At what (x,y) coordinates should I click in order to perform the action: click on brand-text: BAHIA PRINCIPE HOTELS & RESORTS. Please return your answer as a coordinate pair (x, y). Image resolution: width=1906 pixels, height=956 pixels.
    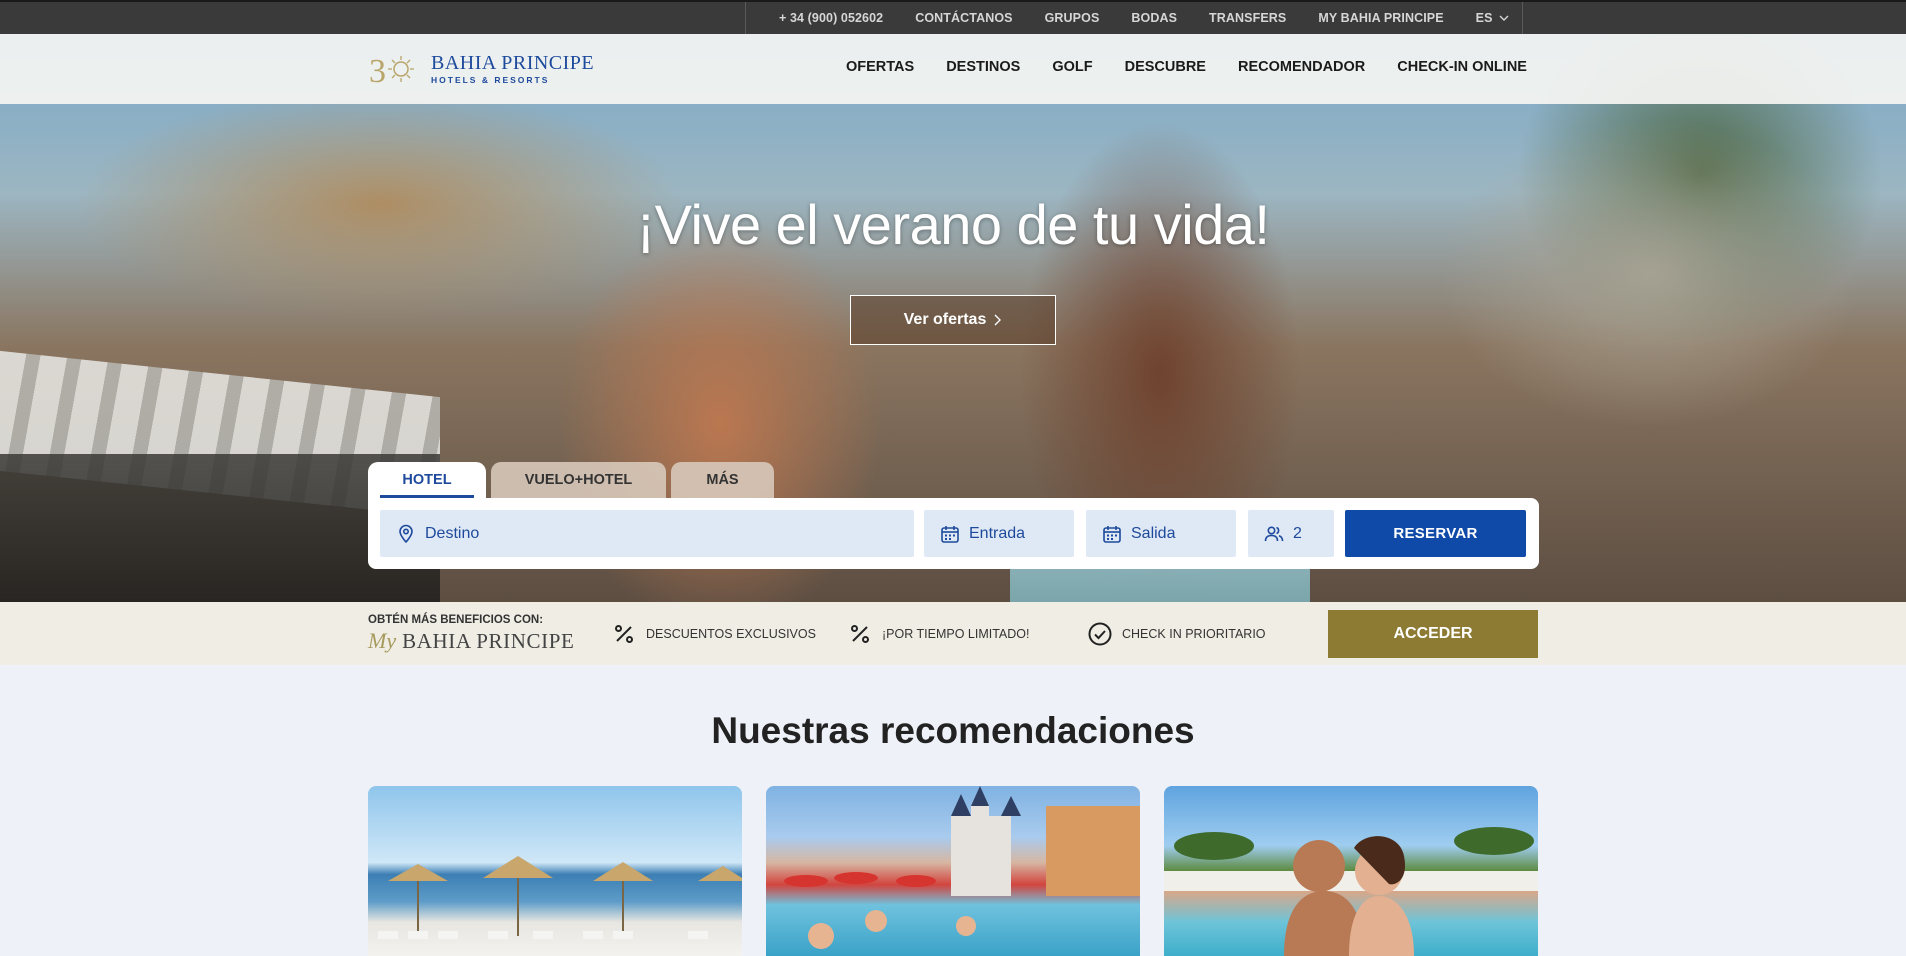
    Looking at the image, I should click on (512, 69).